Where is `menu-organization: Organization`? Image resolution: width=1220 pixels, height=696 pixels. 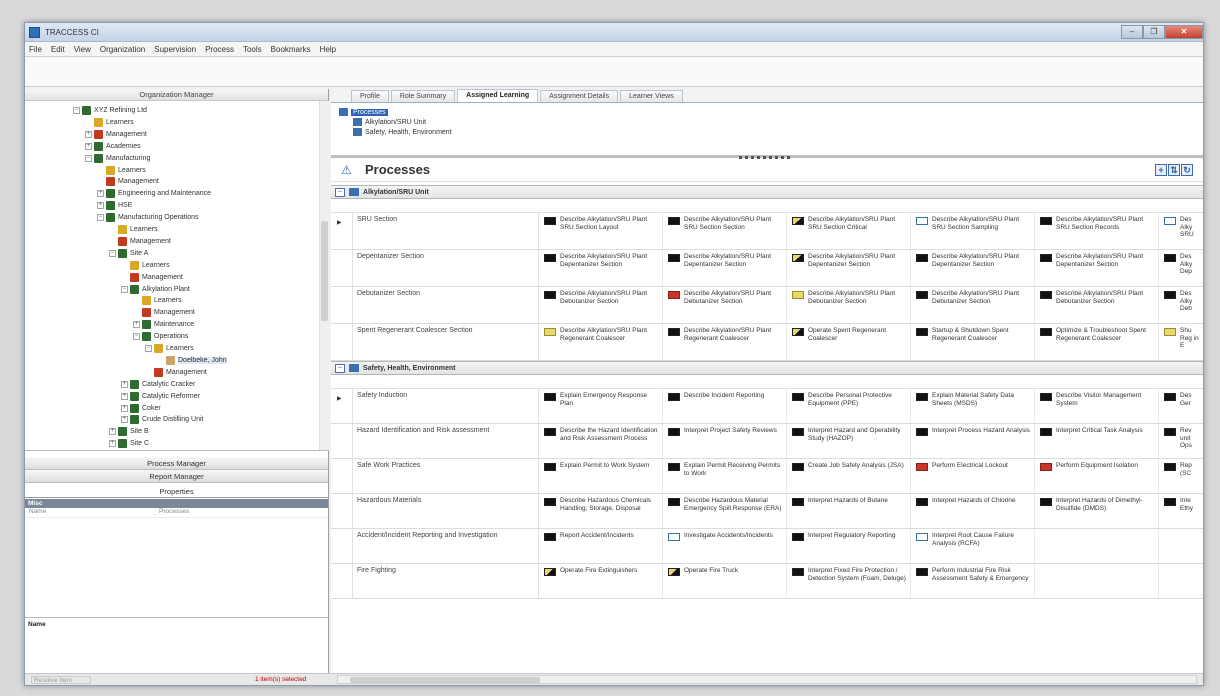
menu-organization: Organization is located at coordinates (122, 49).